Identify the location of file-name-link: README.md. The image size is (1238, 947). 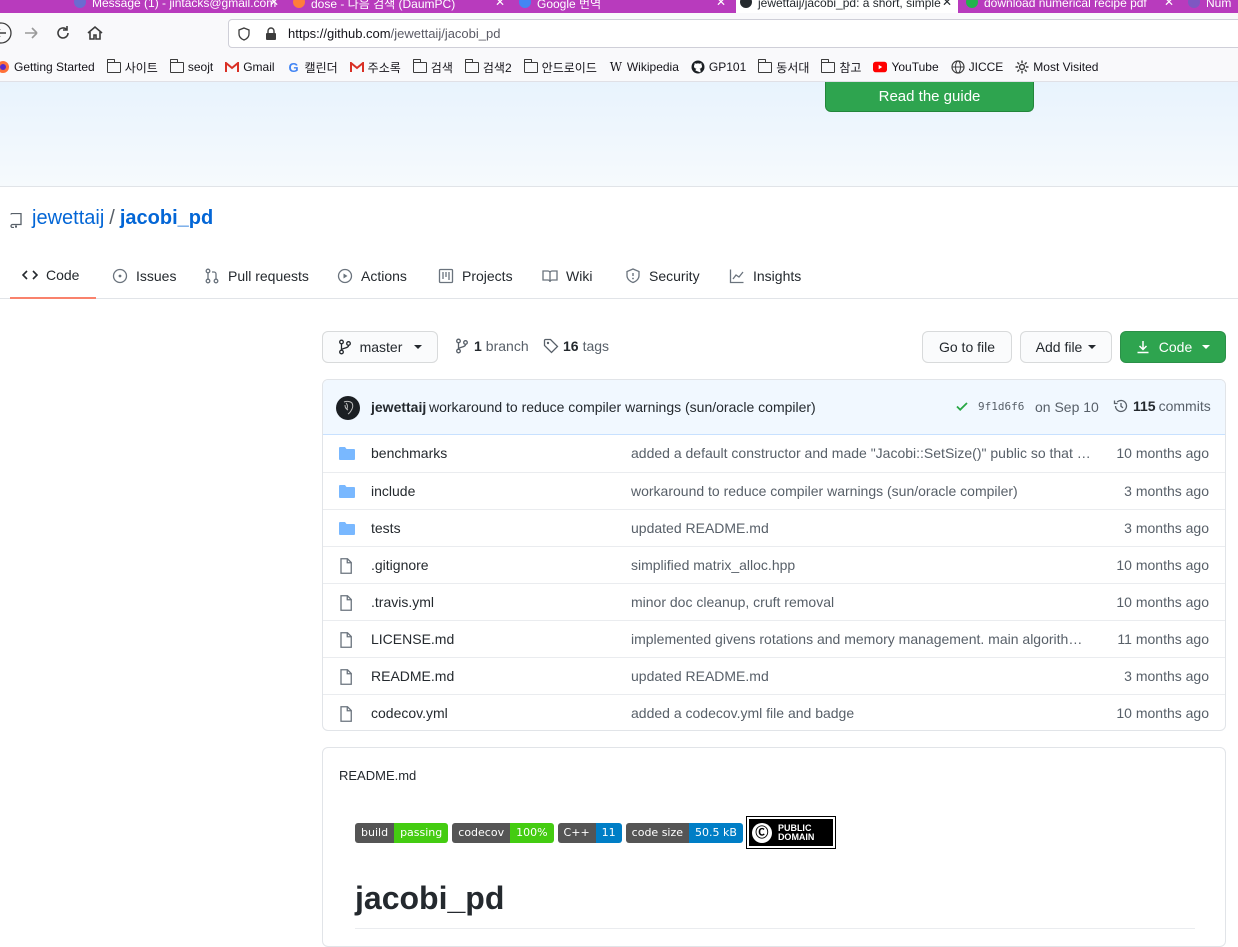
(412, 676).